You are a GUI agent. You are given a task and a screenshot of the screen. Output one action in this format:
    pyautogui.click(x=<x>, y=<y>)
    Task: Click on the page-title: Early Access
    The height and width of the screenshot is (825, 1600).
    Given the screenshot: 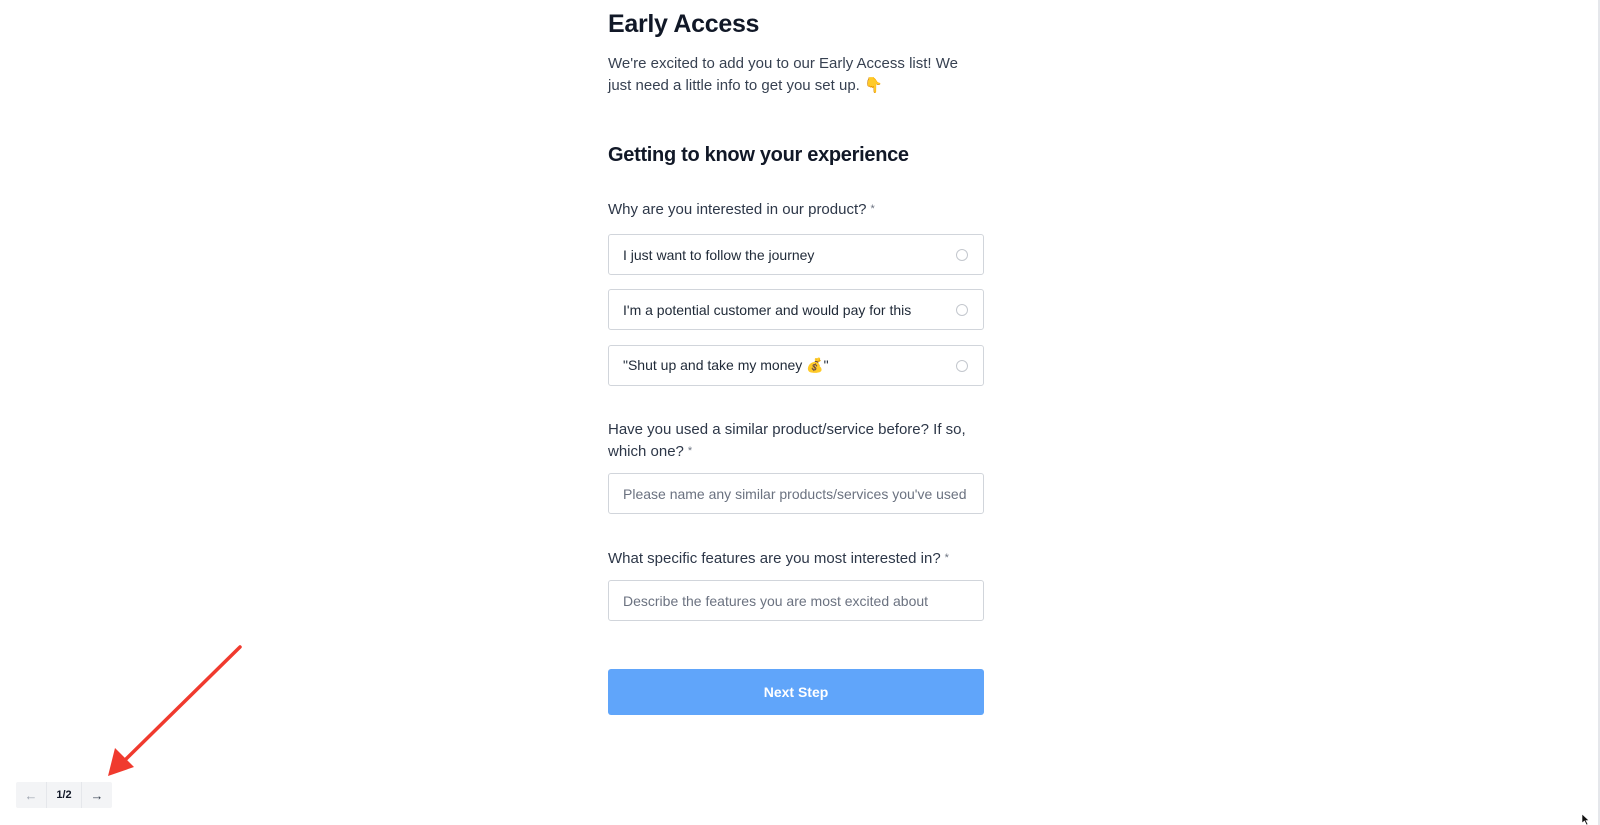 What is the action you would take?
    pyautogui.click(x=684, y=24)
    